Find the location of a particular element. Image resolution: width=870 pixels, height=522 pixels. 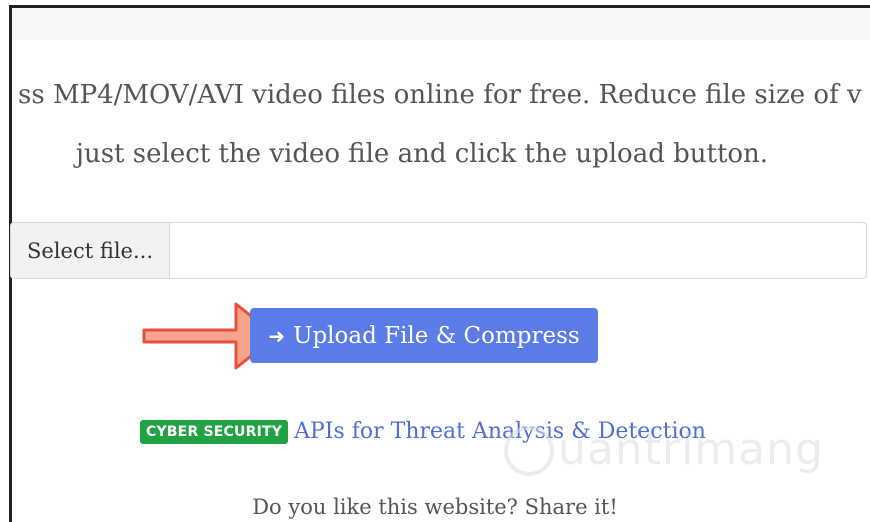

arrow-right-icon: ➜ is located at coordinates (277, 335).